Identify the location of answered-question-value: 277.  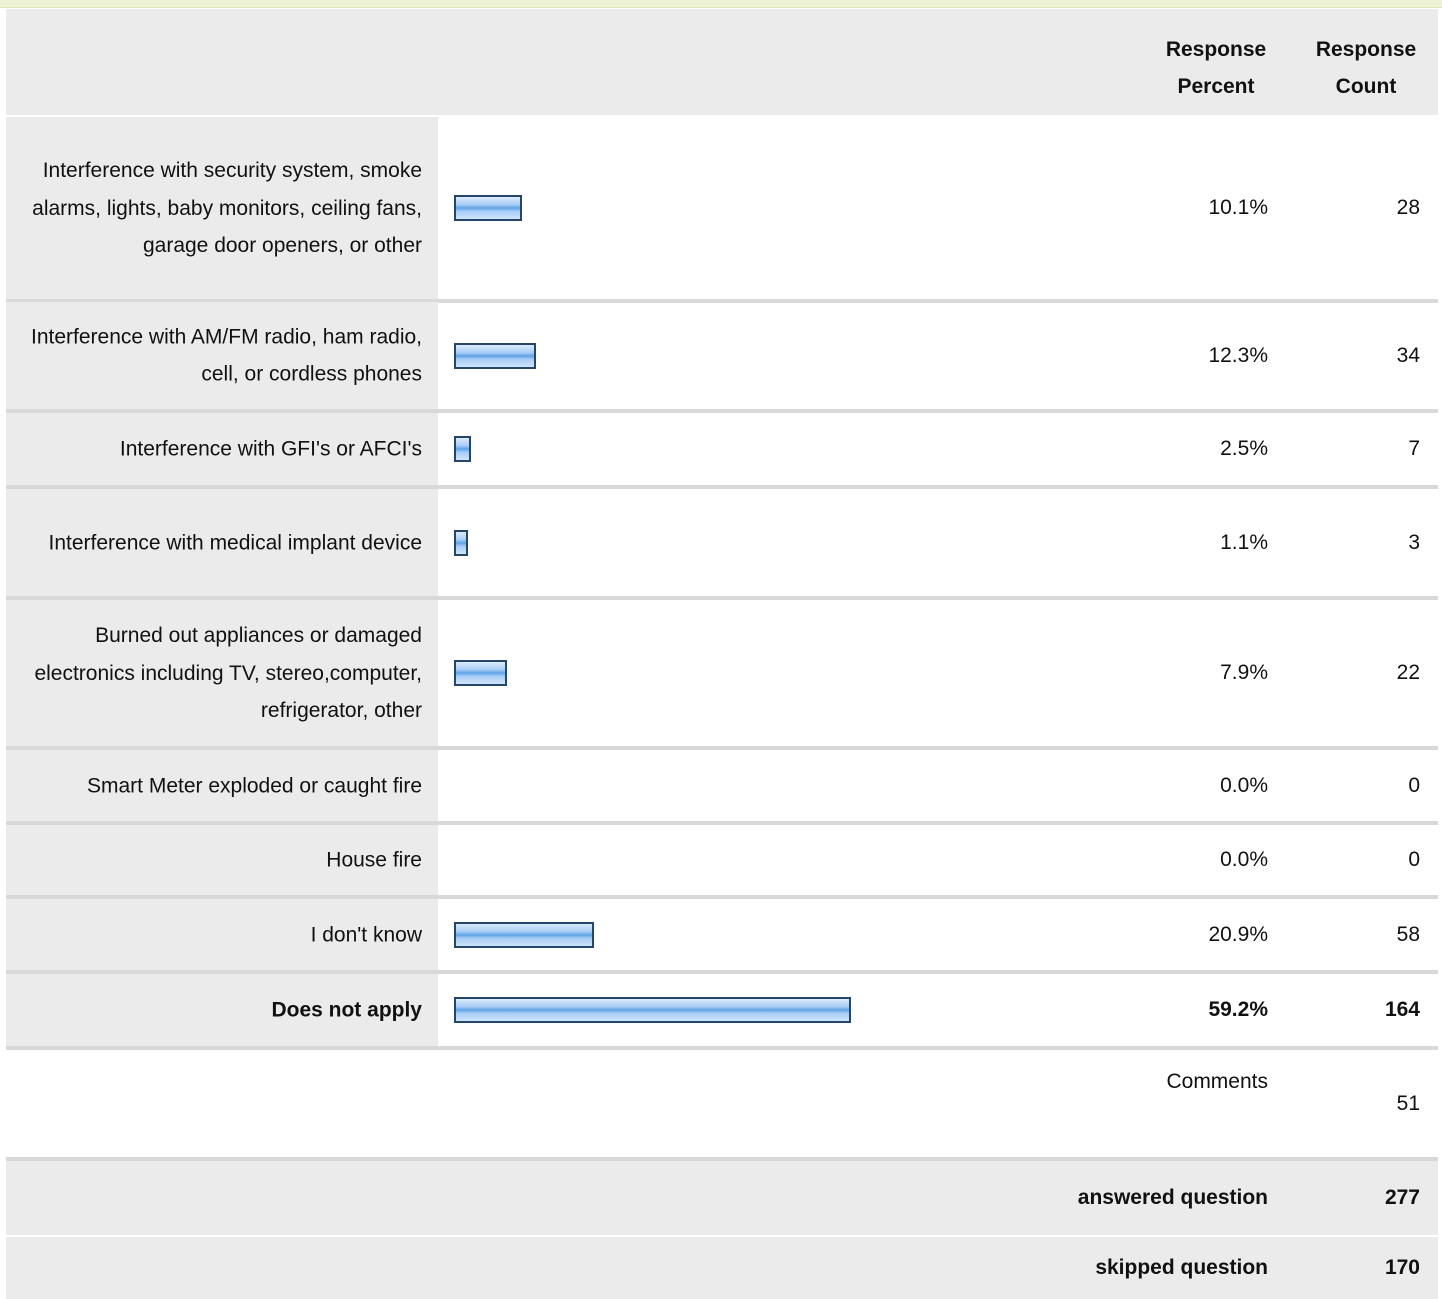
(1402, 1197).